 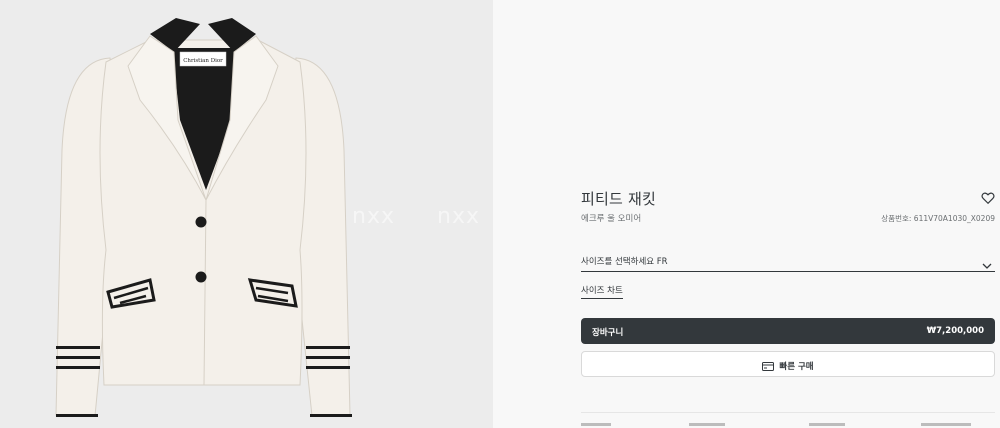 What do you see at coordinates (611, 219) in the screenshot?
I see `product-subtitle: 에크루 울 오미어` at bounding box center [611, 219].